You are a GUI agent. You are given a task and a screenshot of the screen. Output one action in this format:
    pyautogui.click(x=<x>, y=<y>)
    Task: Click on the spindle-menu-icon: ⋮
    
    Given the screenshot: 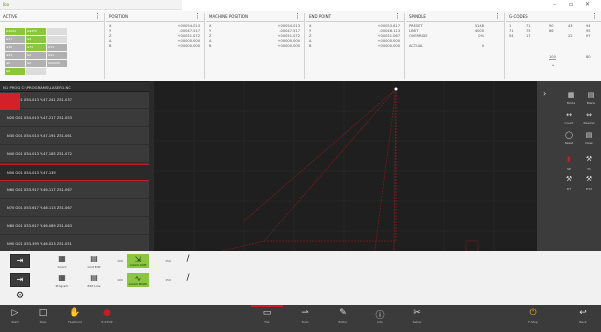 What is the action you would take?
    pyautogui.click(x=497, y=16)
    